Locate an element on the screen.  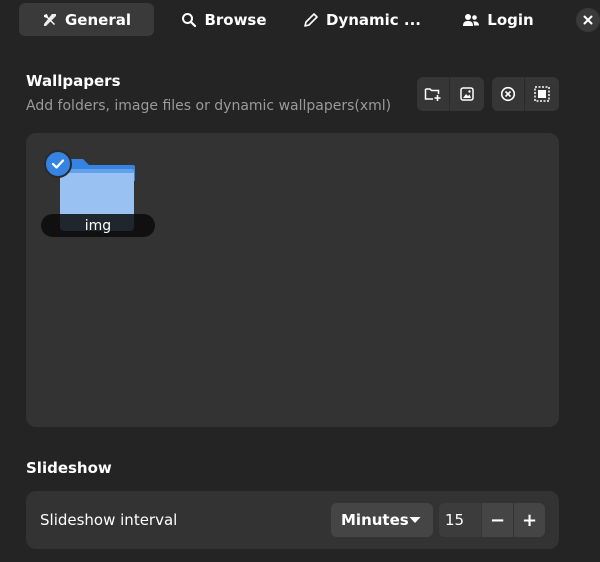
users-icon is located at coordinates (471, 19).